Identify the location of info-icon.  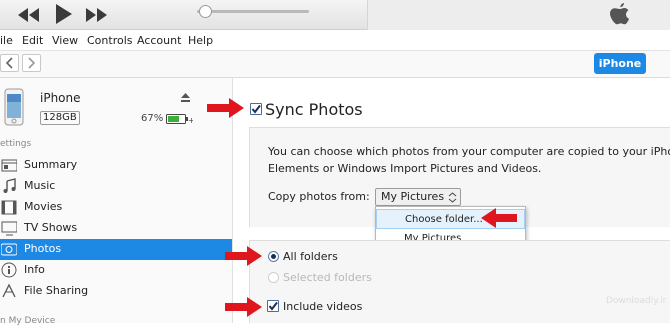
(9, 270).